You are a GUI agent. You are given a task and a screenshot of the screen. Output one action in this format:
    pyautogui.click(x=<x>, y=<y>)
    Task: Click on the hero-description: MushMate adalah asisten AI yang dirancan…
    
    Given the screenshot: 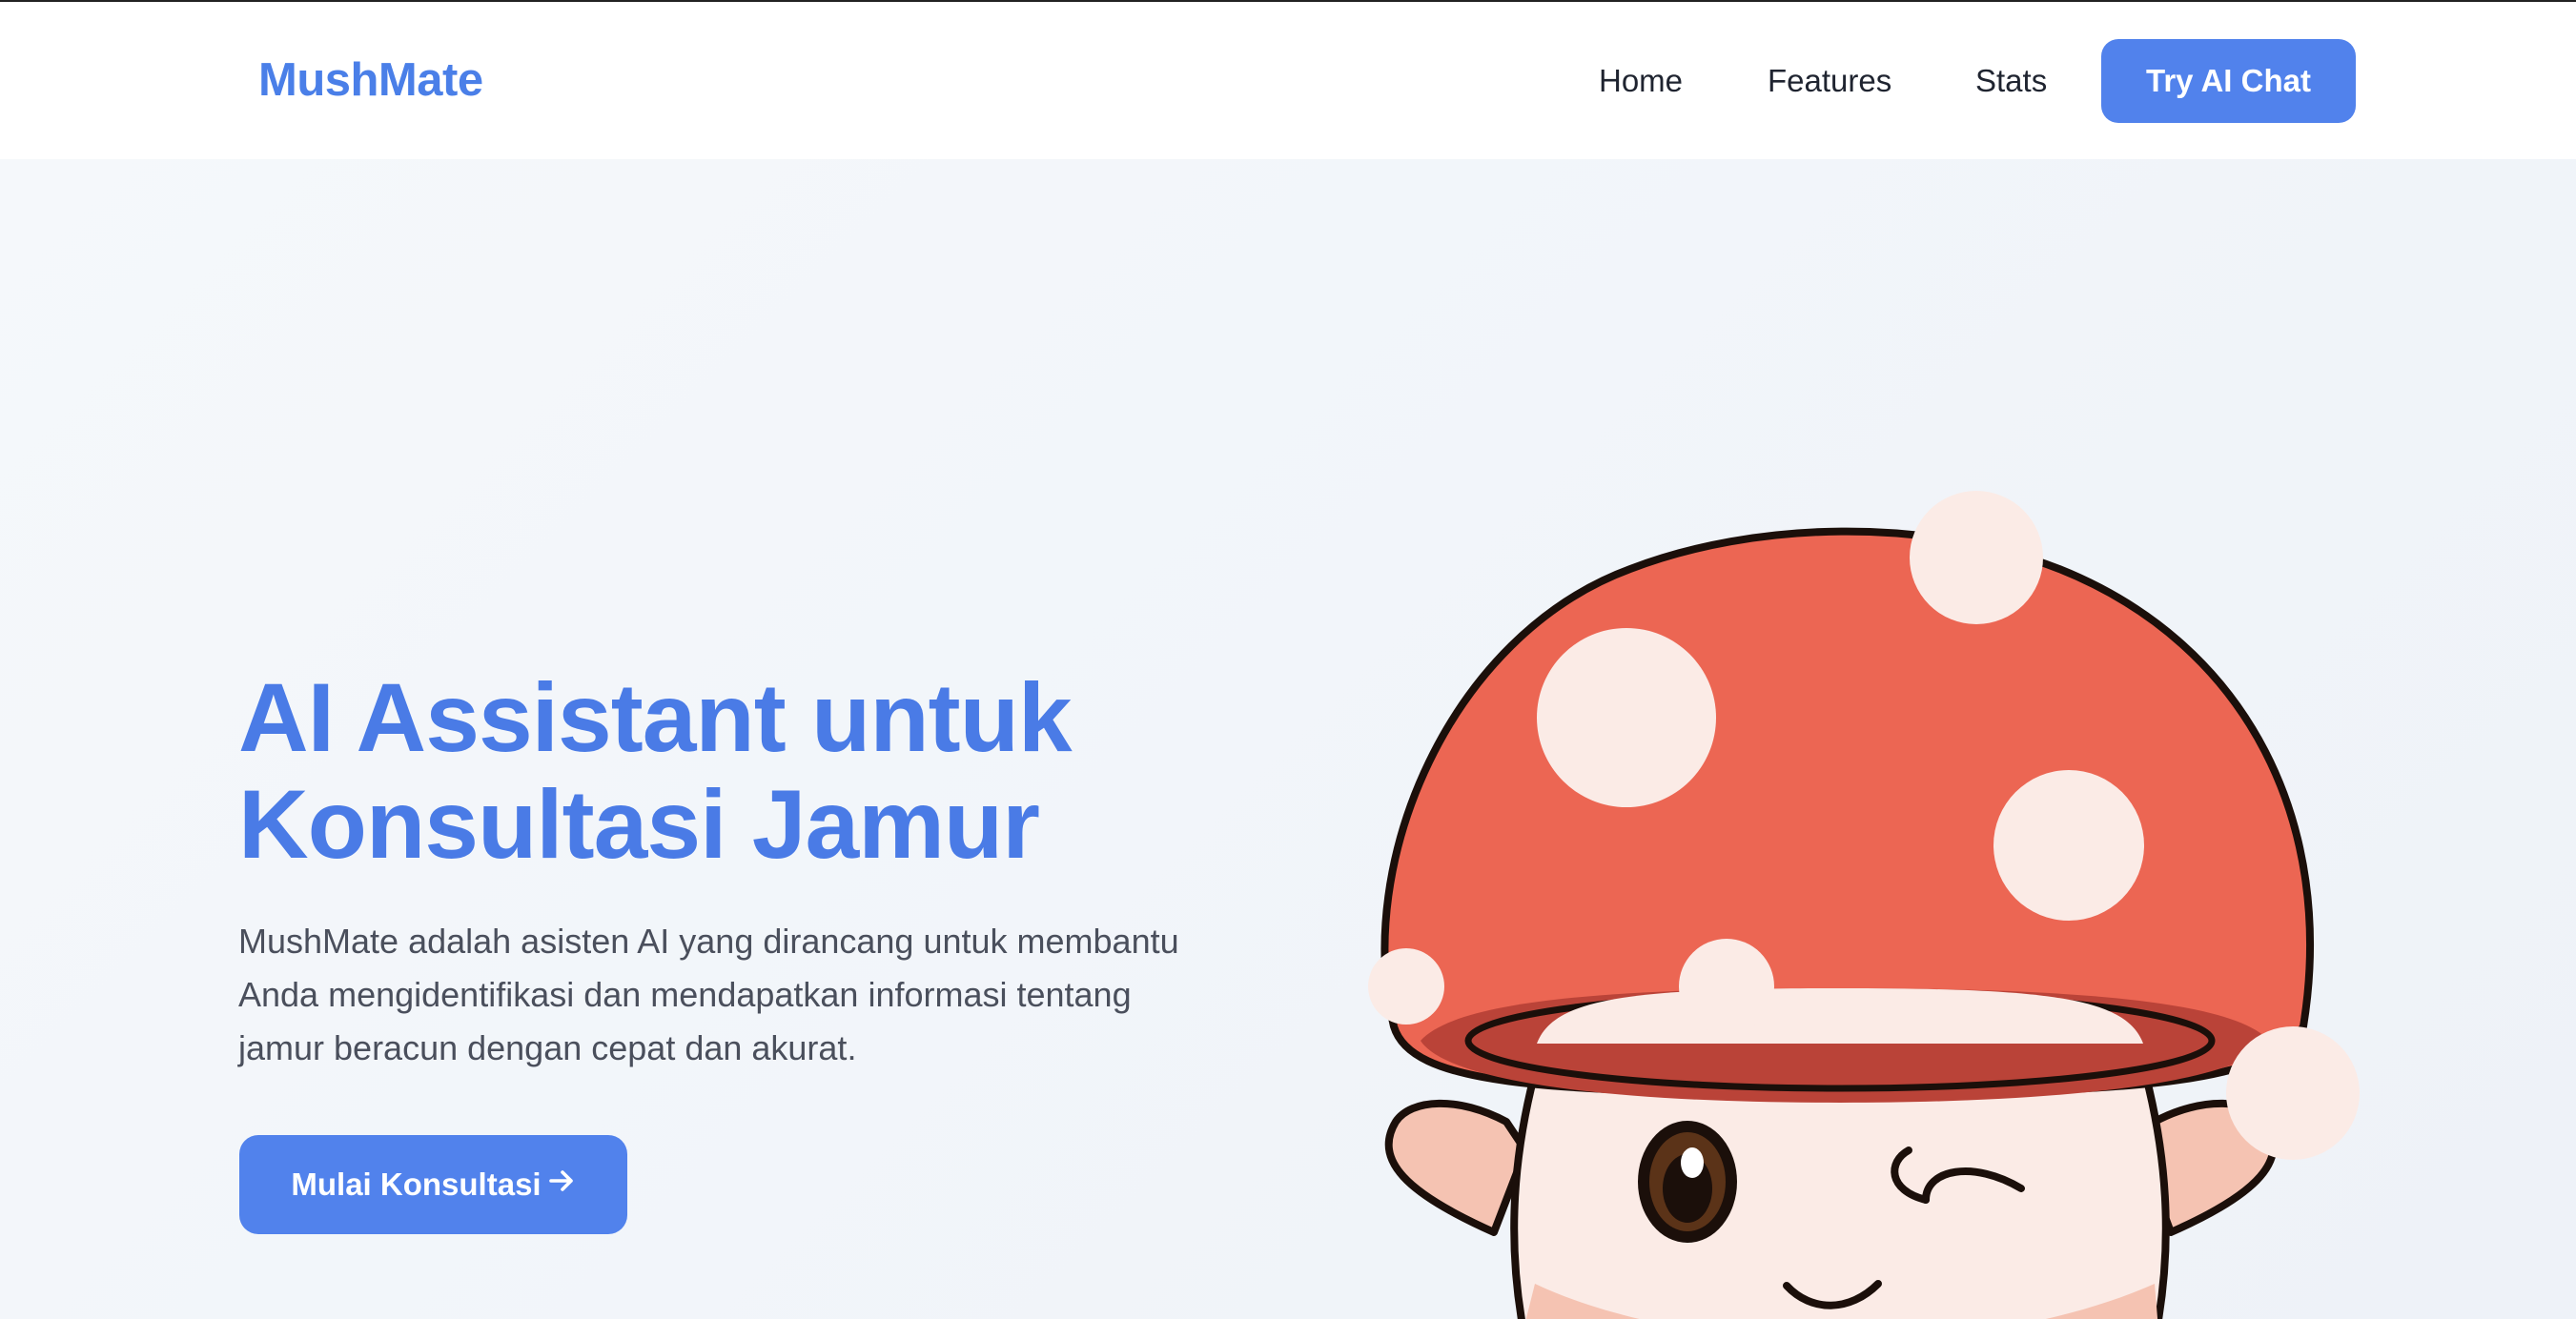 What is the action you would take?
    pyautogui.click(x=743, y=995)
    